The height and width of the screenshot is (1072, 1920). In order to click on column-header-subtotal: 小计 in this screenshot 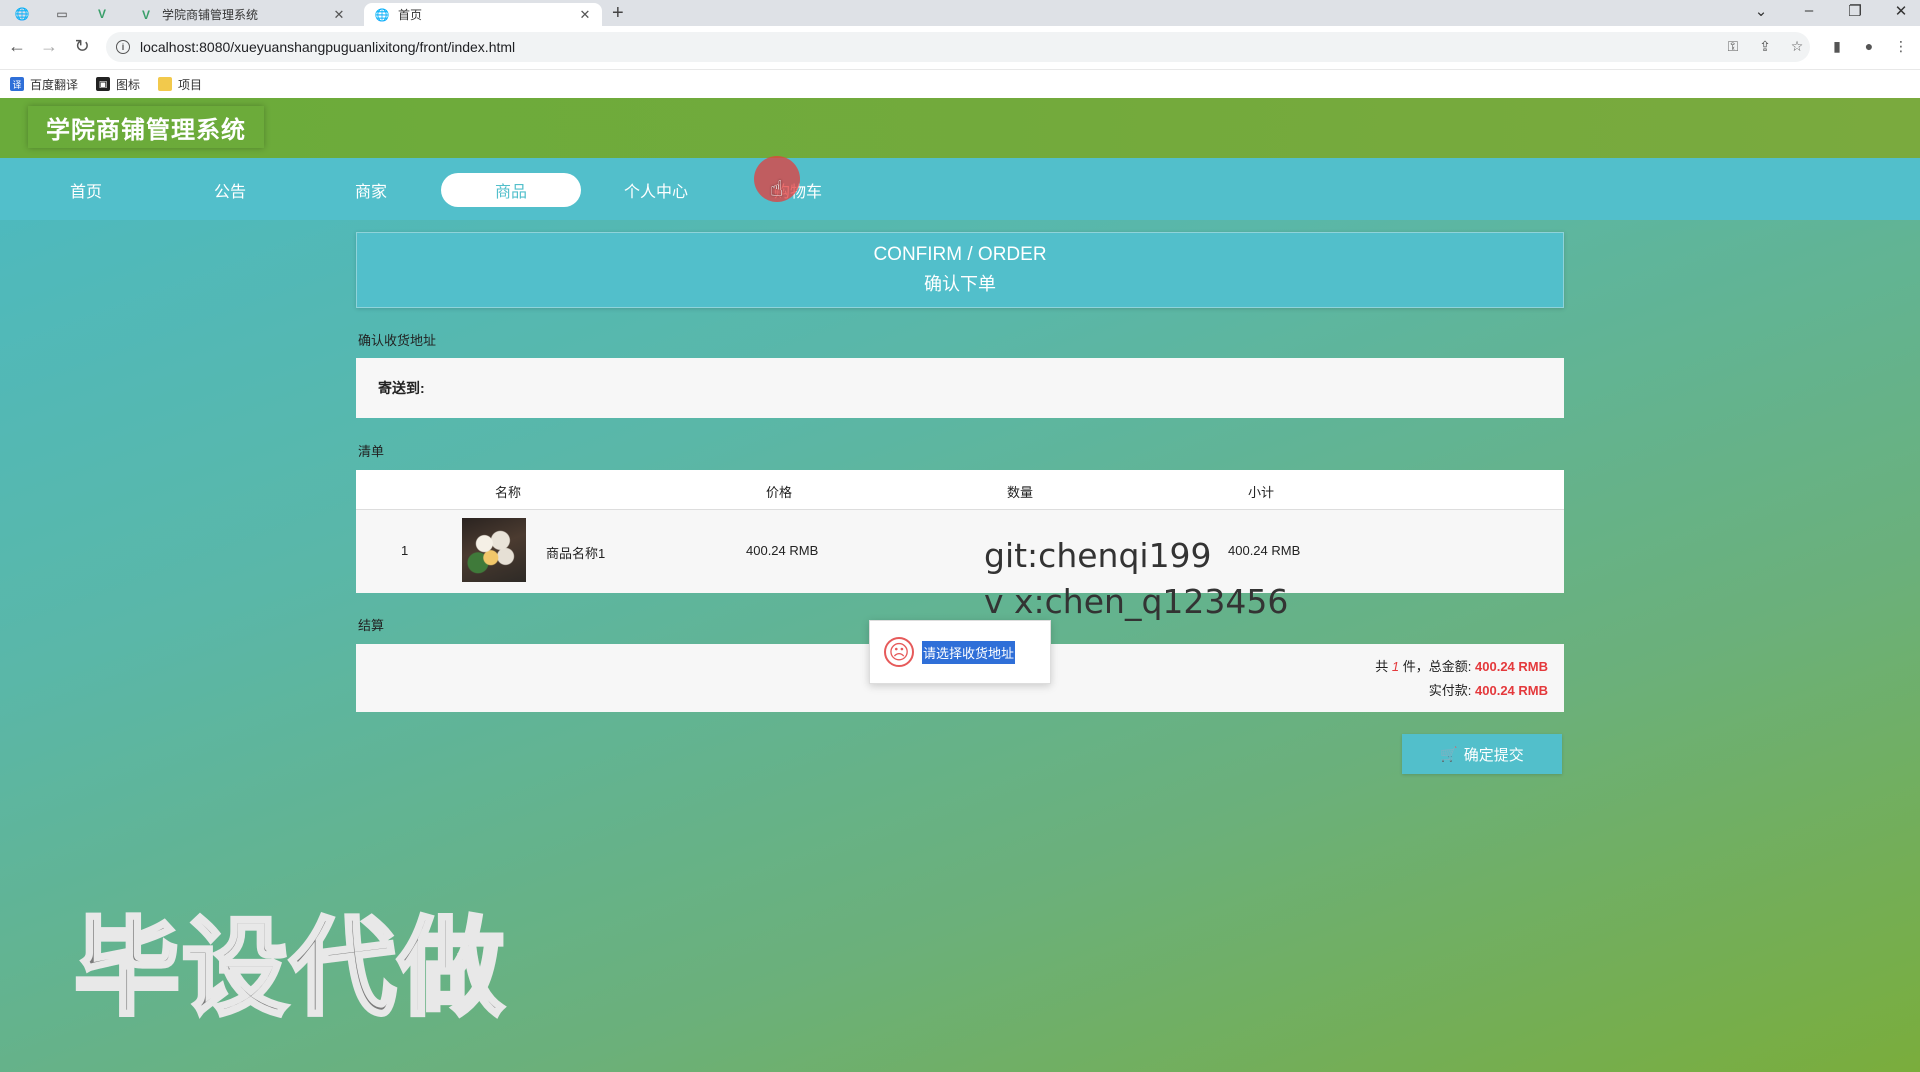, I will do `click(1261, 492)`.